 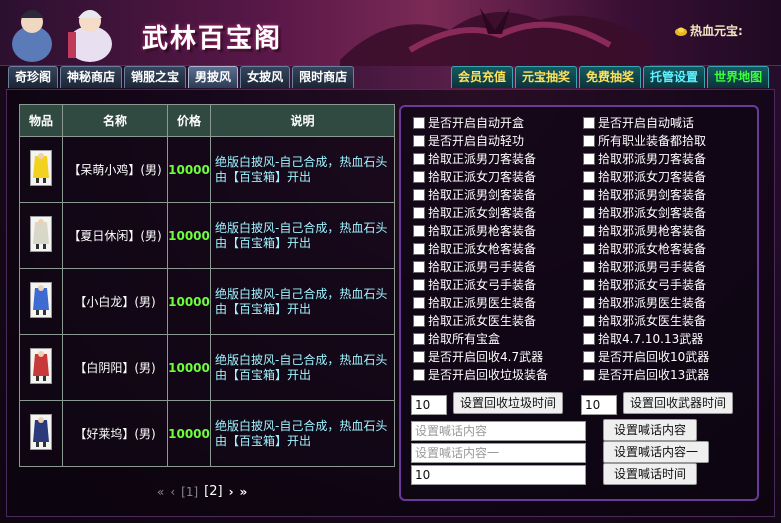 I want to click on set-weapon-time-button: 设置回收武器时间, so click(x=678, y=403).